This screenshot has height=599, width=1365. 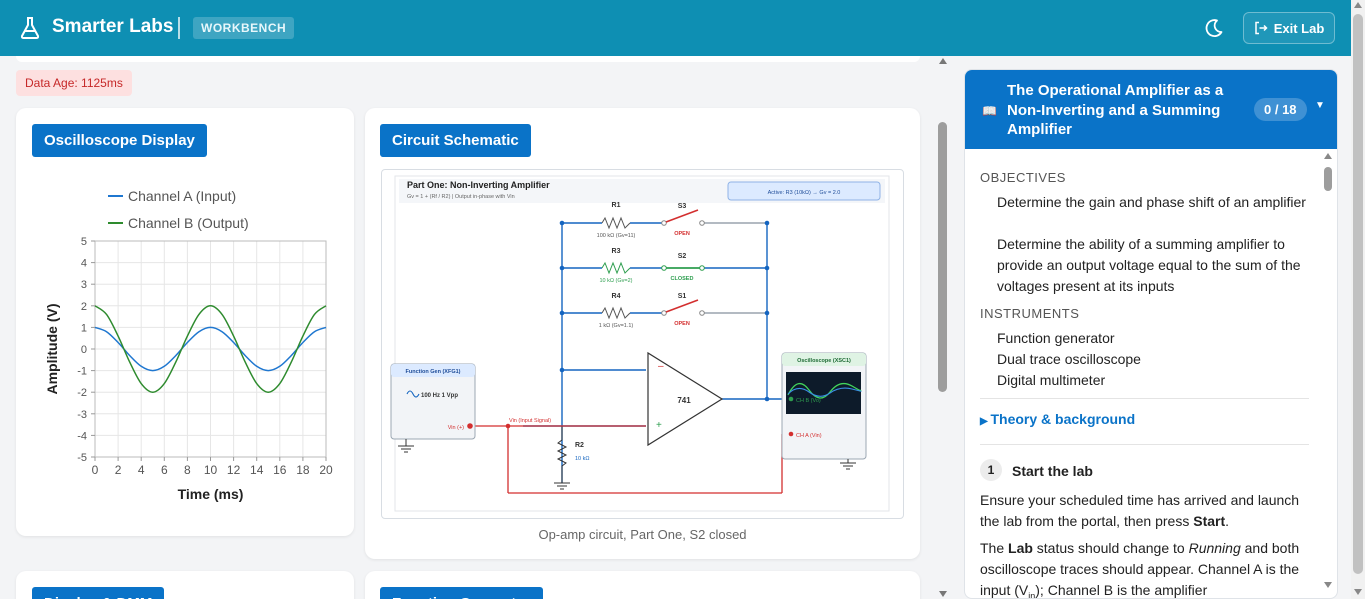 I want to click on s1-state: OPEN, so click(x=682, y=324).